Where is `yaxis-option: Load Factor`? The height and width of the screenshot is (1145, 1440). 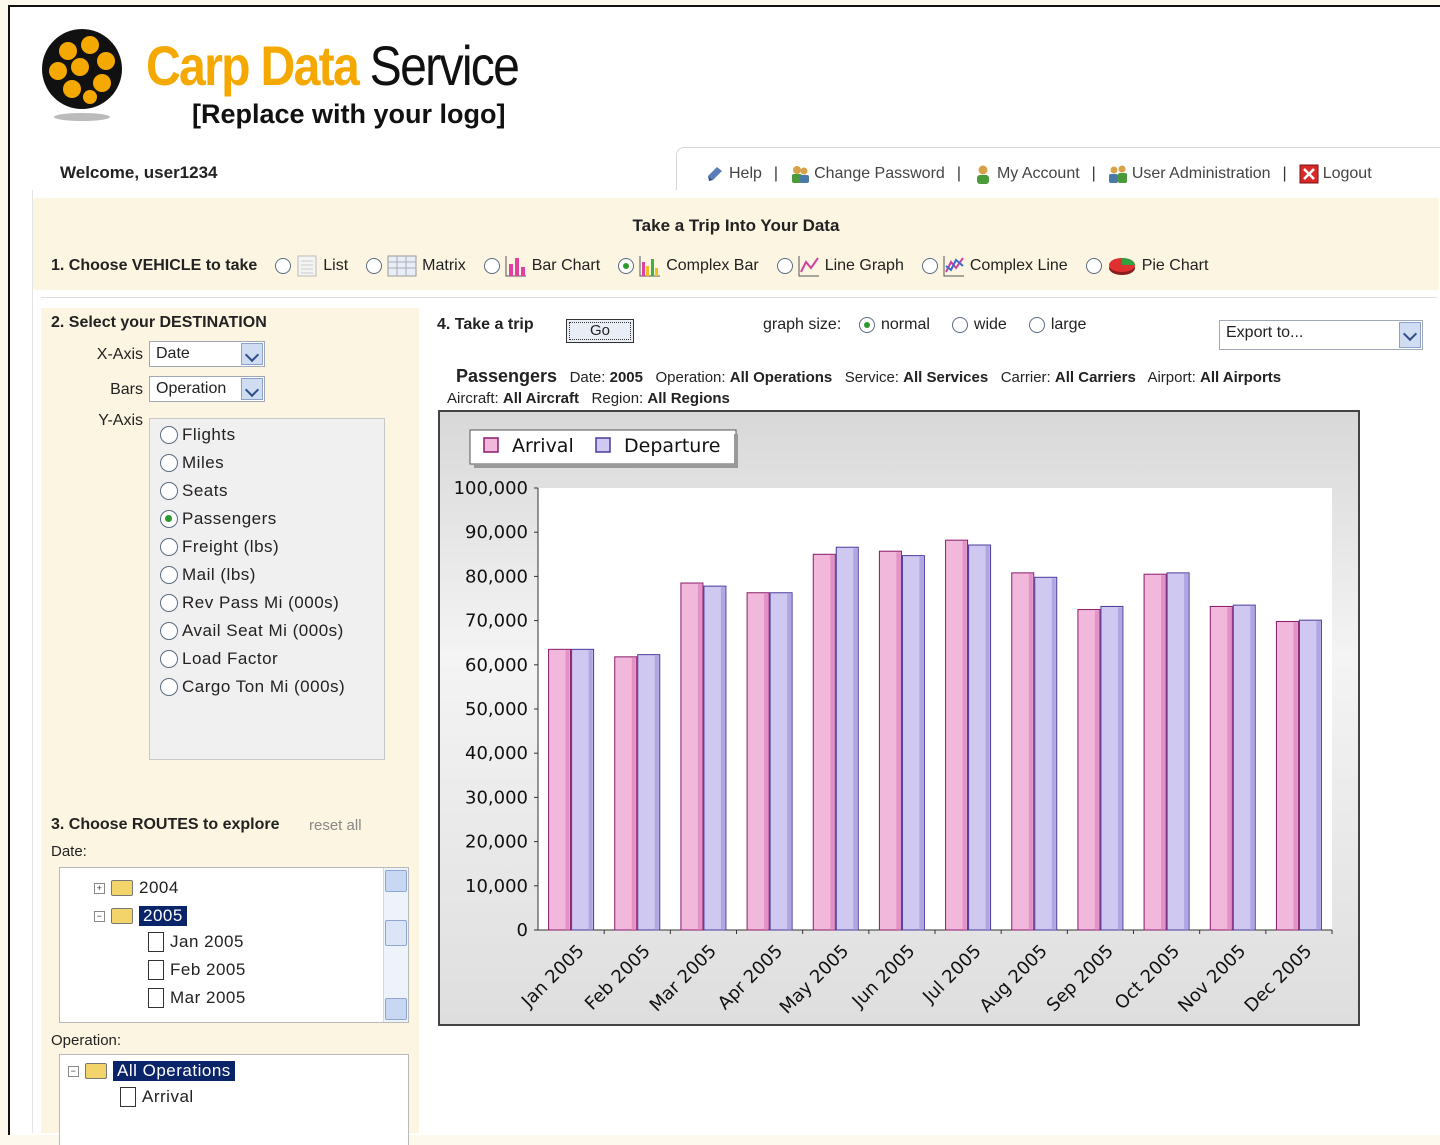
yaxis-option: Load Factor is located at coordinates (219, 659).